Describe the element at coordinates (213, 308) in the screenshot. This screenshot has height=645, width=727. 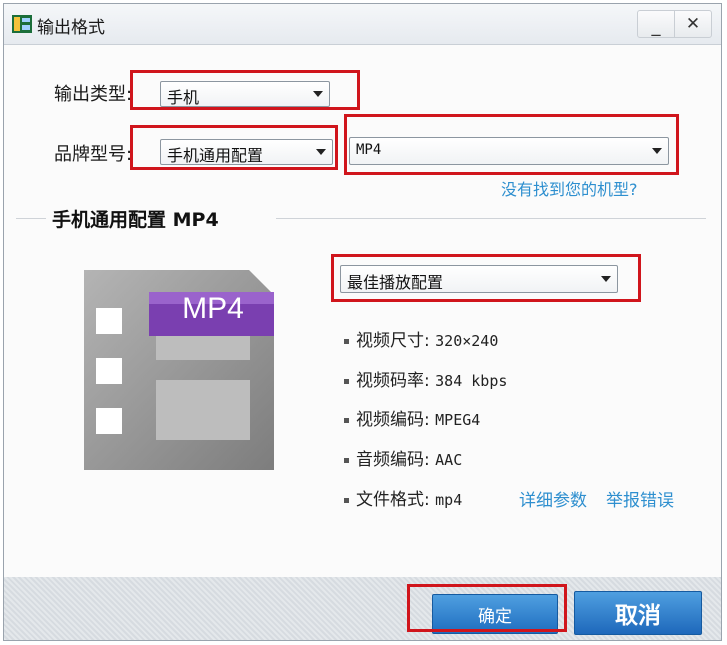
I see `mp4-badge: MP4` at that location.